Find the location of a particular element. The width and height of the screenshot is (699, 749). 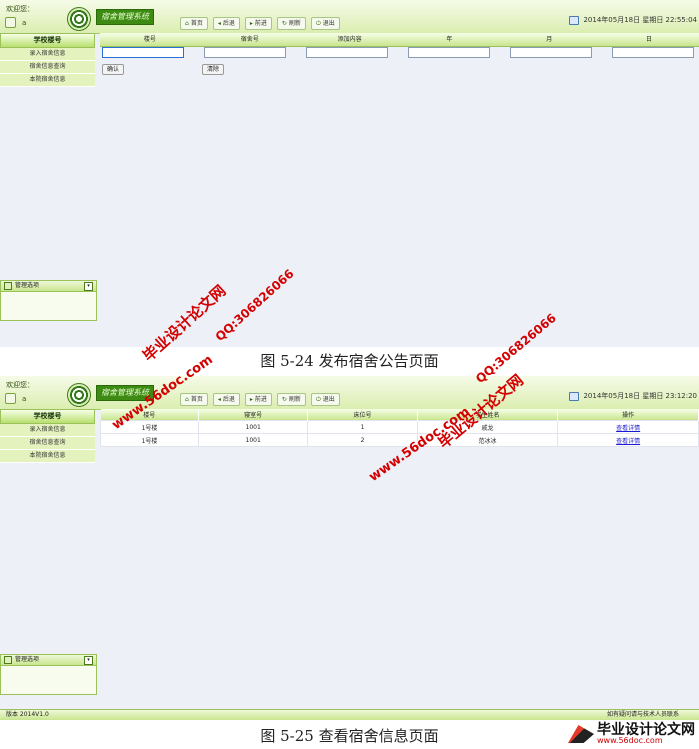

figure-caption-1: 图 5-24 发布宿舍公告页面 is located at coordinates (349, 361).